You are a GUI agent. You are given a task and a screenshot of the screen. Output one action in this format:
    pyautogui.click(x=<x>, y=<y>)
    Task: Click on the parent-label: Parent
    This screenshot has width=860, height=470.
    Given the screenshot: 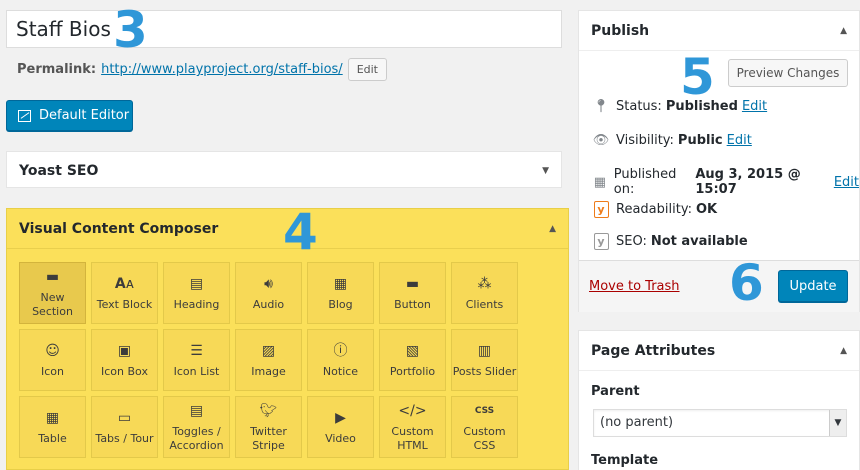 What is the action you would take?
    pyautogui.click(x=615, y=391)
    